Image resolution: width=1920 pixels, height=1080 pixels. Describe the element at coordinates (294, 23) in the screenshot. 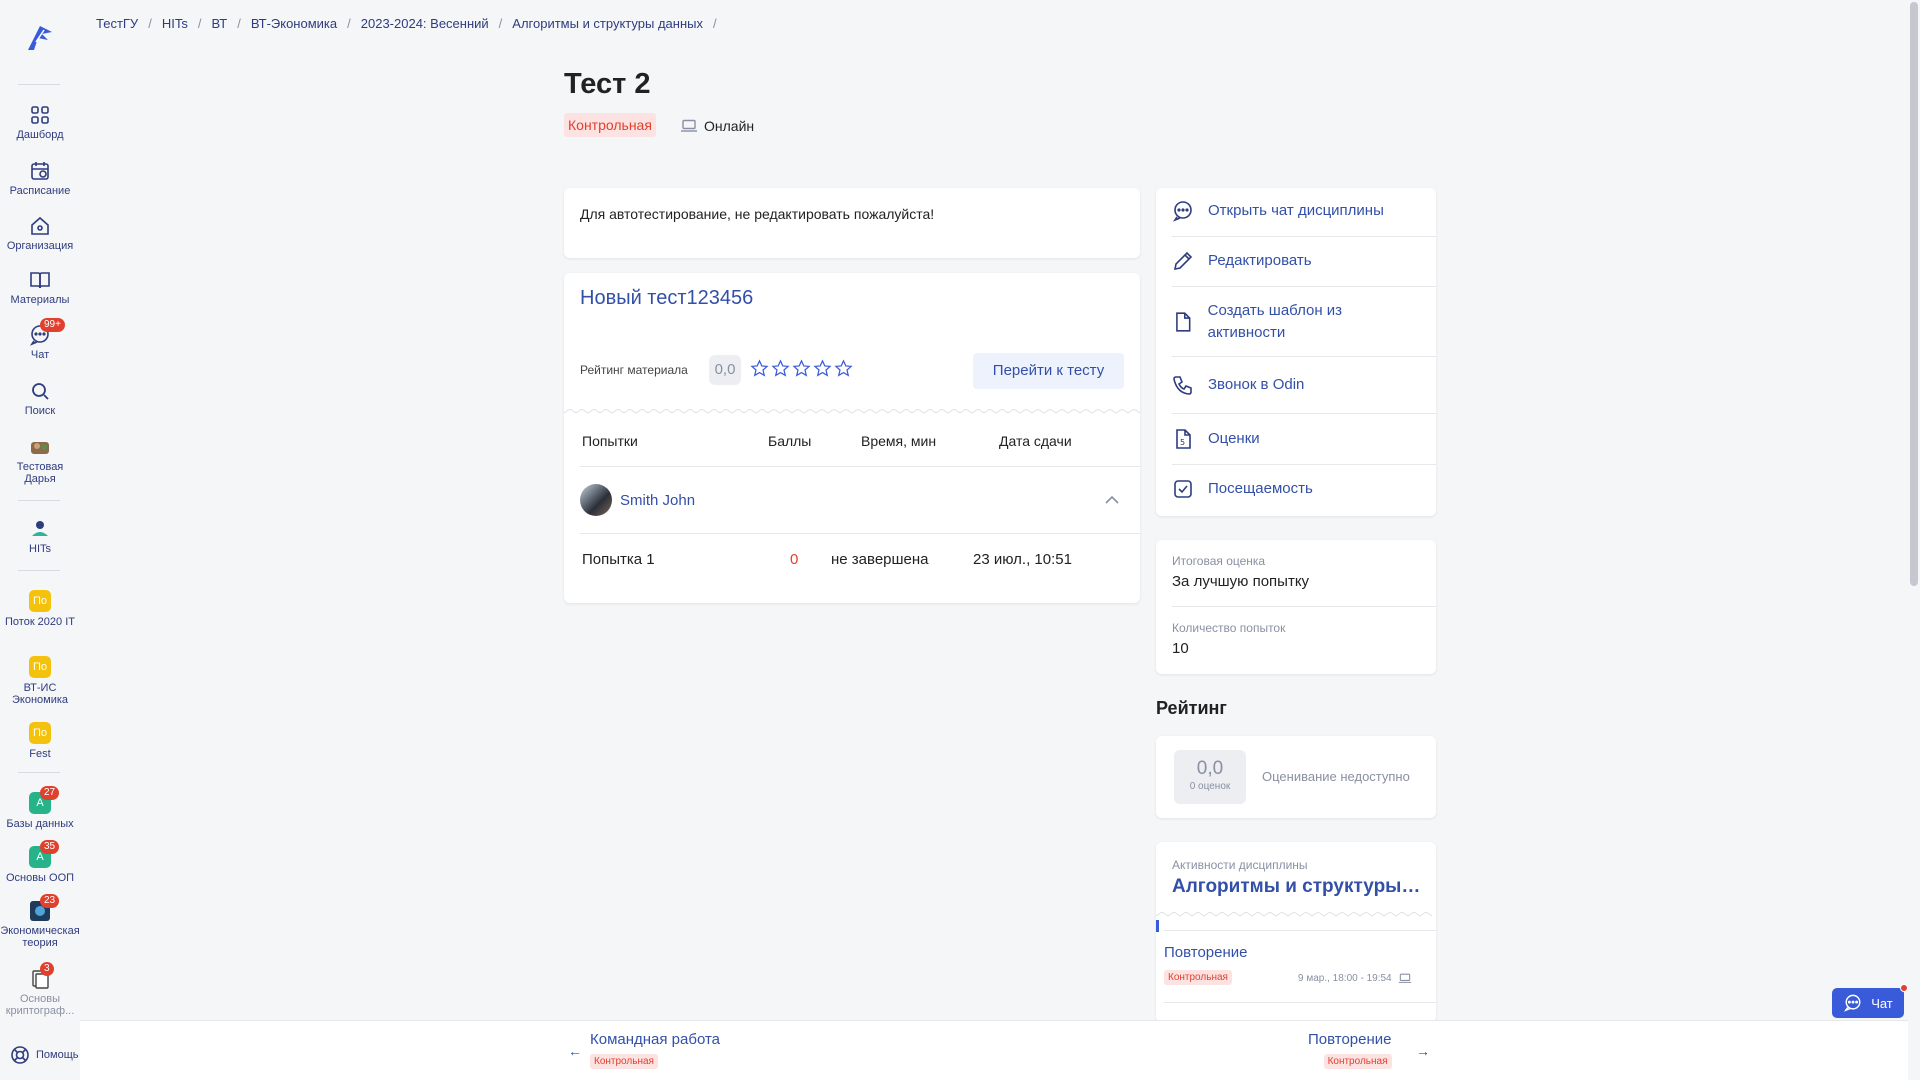

I see `breadcrumb-item: ВТ-Экономика` at that location.